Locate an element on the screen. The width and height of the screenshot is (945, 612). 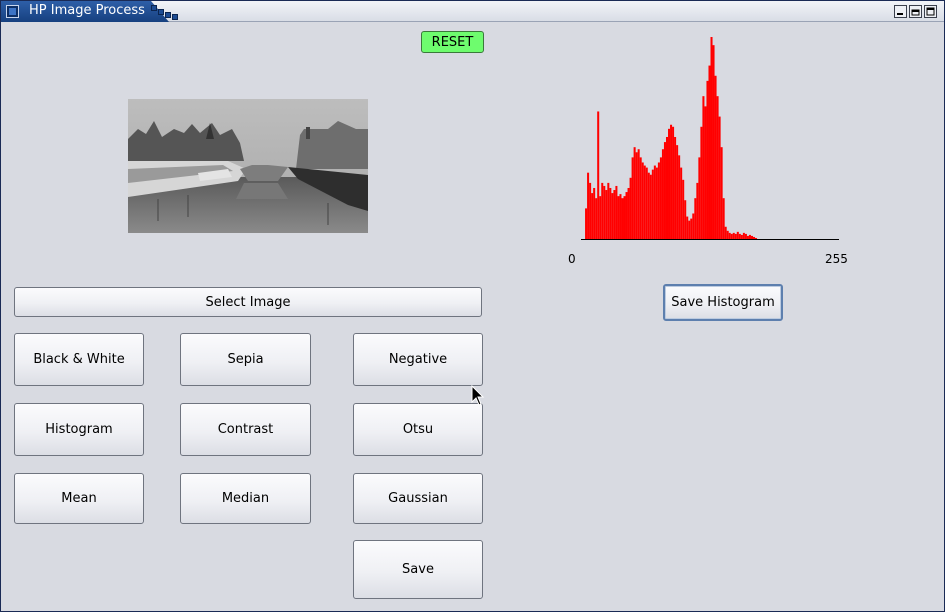
save-button: Save is located at coordinates (418, 569).